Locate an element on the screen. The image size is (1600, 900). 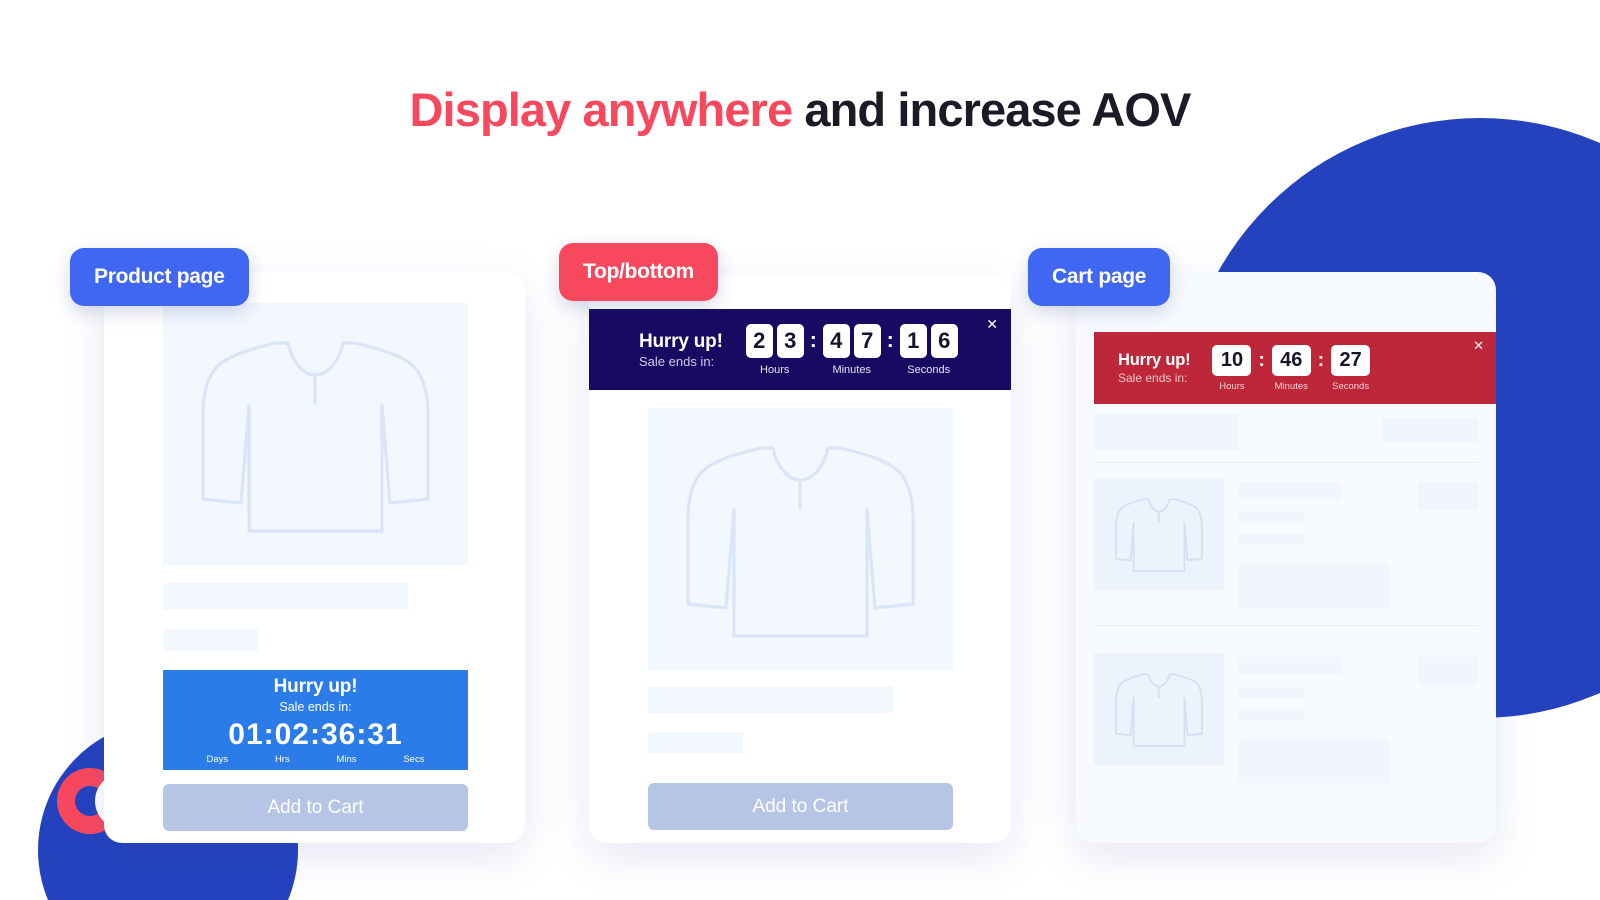
badge-cart-page: Cart page is located at coordinates (1099, 277).